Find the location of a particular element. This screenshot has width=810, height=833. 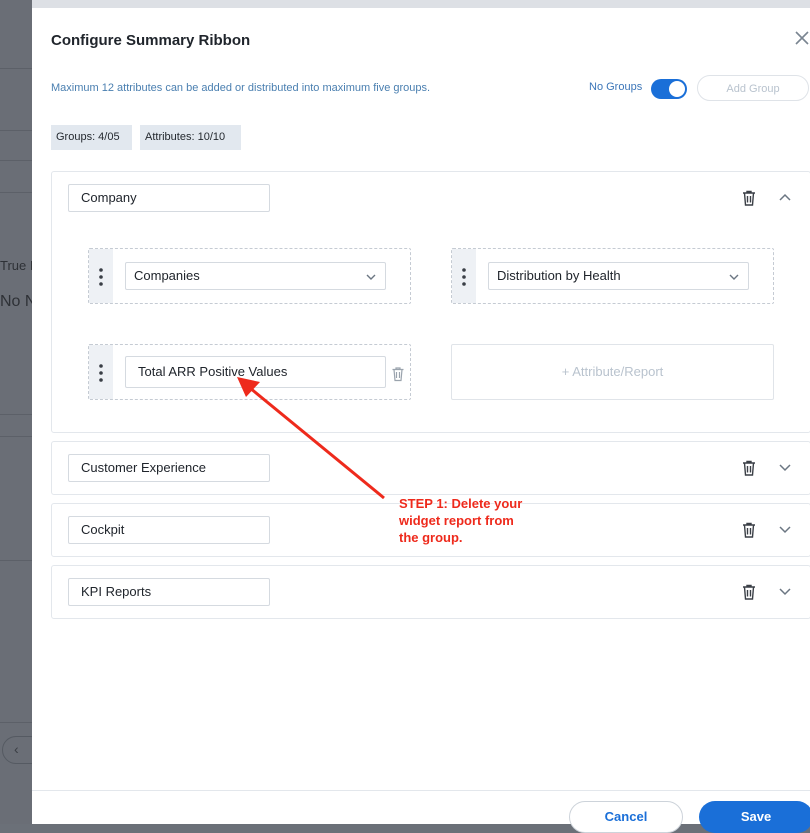

add-group-button: Add Group is located at coordinates (753, 88).